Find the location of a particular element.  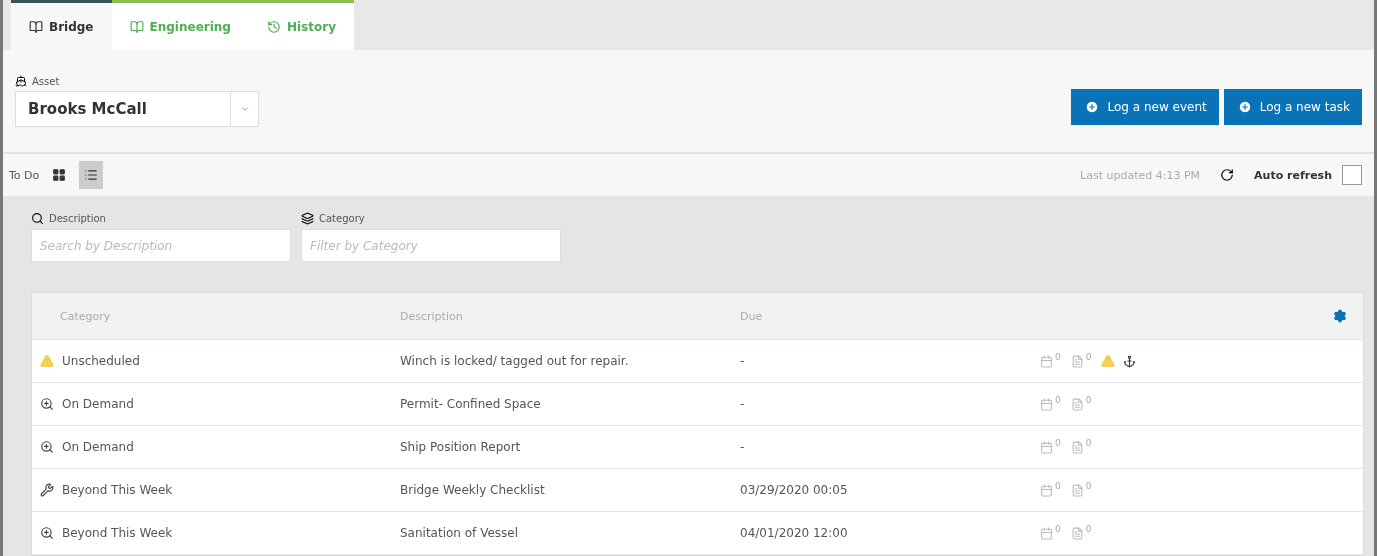

layers-icon is located at coordinates (307, 218).